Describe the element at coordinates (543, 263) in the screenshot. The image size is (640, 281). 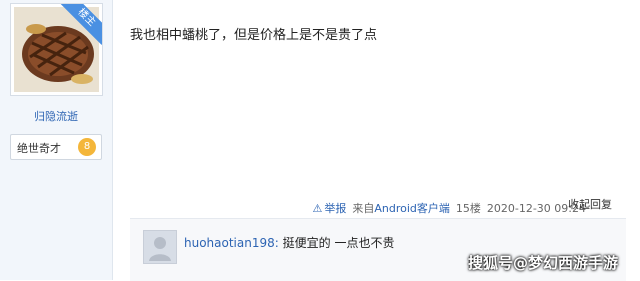
I see `watermark: 搜狐号@梦幻西游手游` at that location.